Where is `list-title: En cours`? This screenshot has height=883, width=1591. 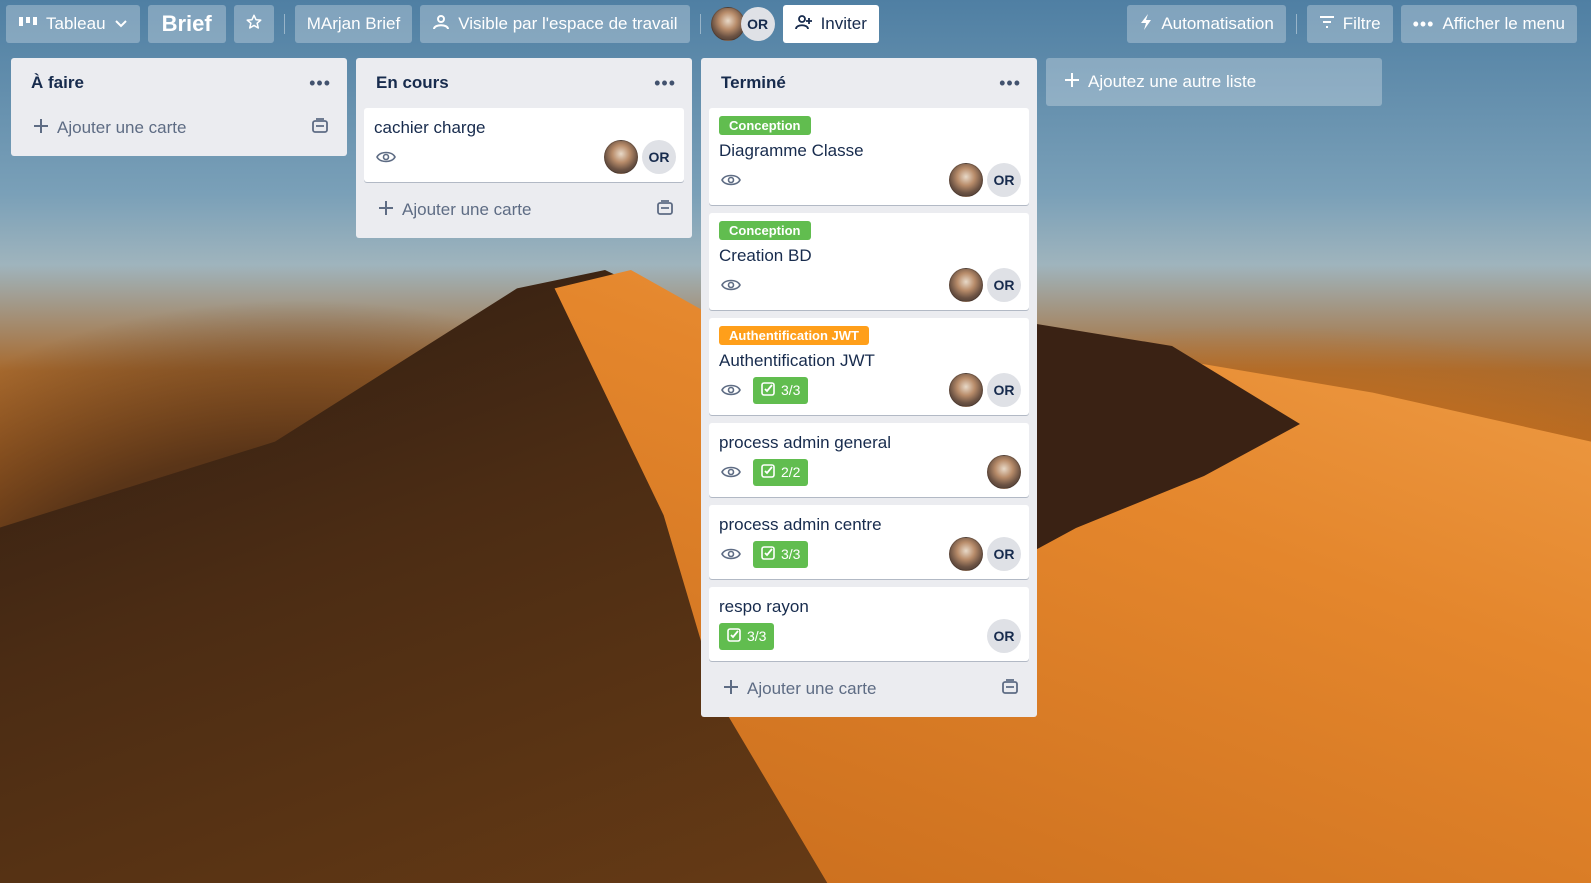
list-title: En cours is located at coordinates (412, 83).